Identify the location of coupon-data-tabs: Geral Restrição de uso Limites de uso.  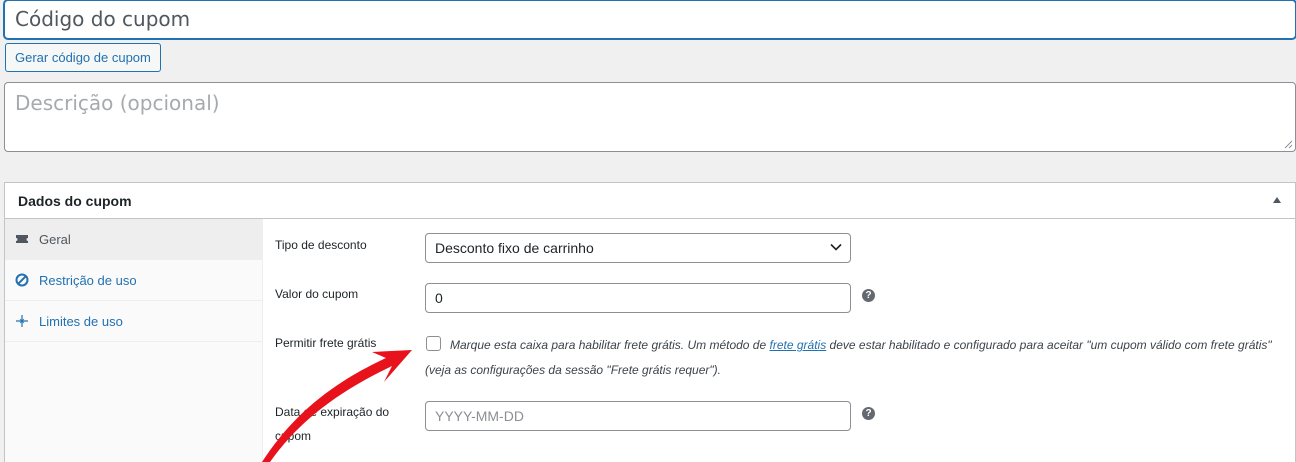
(134, 340).